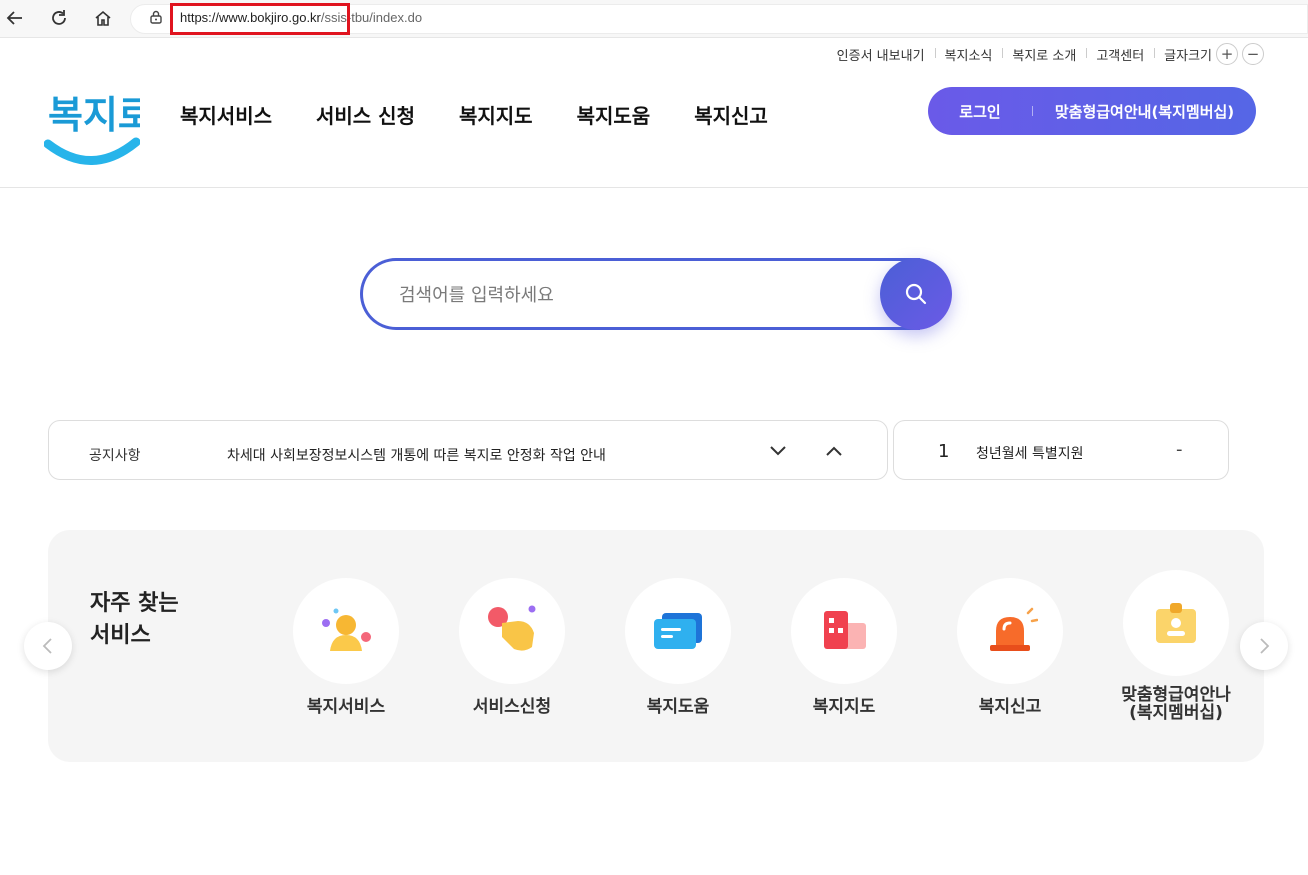  Describe the element at coordinates (59, 18) in the screenshot. I see `refresh-icon` at that location.